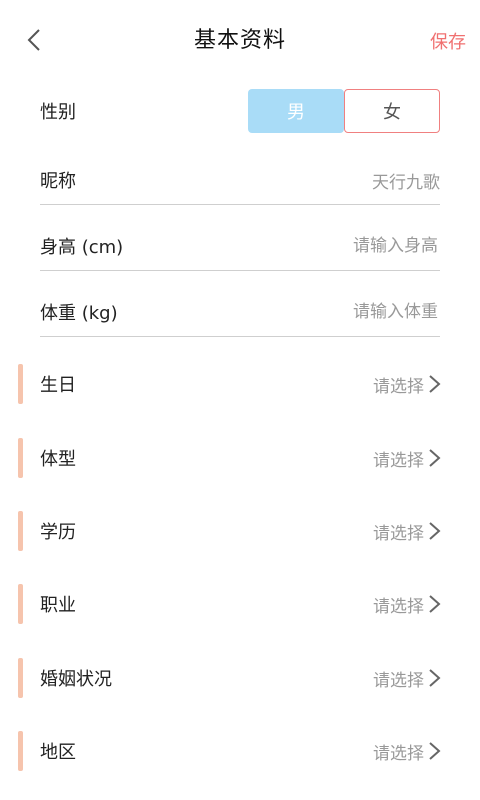  What do you see at coordinates (240, 312) in the screenshot?
I see `weight-row: 体重 (kg)` at bounding box center [240, 312].